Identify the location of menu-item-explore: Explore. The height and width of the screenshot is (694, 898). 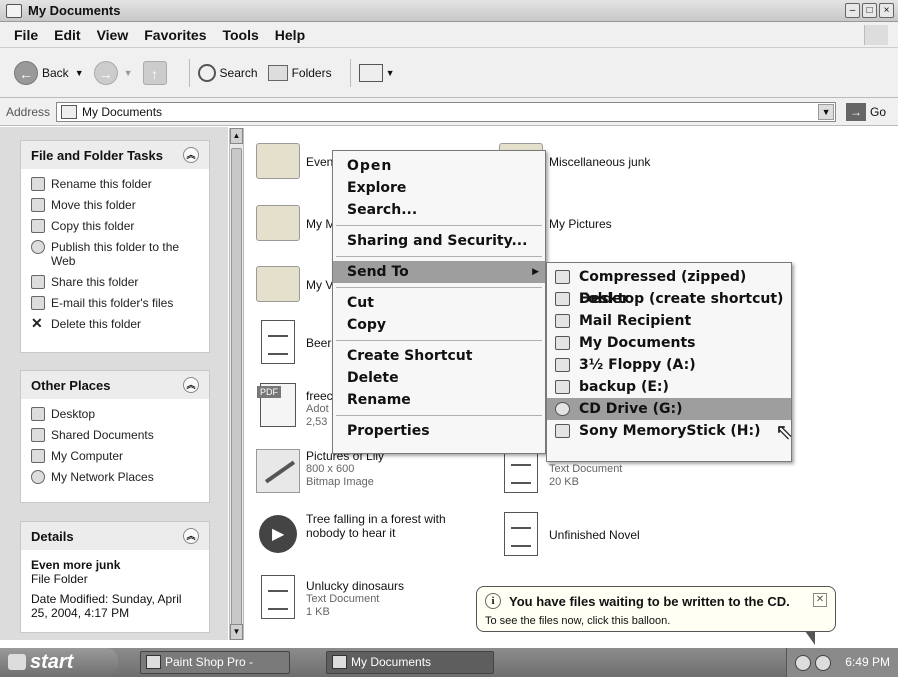
(439, 188).